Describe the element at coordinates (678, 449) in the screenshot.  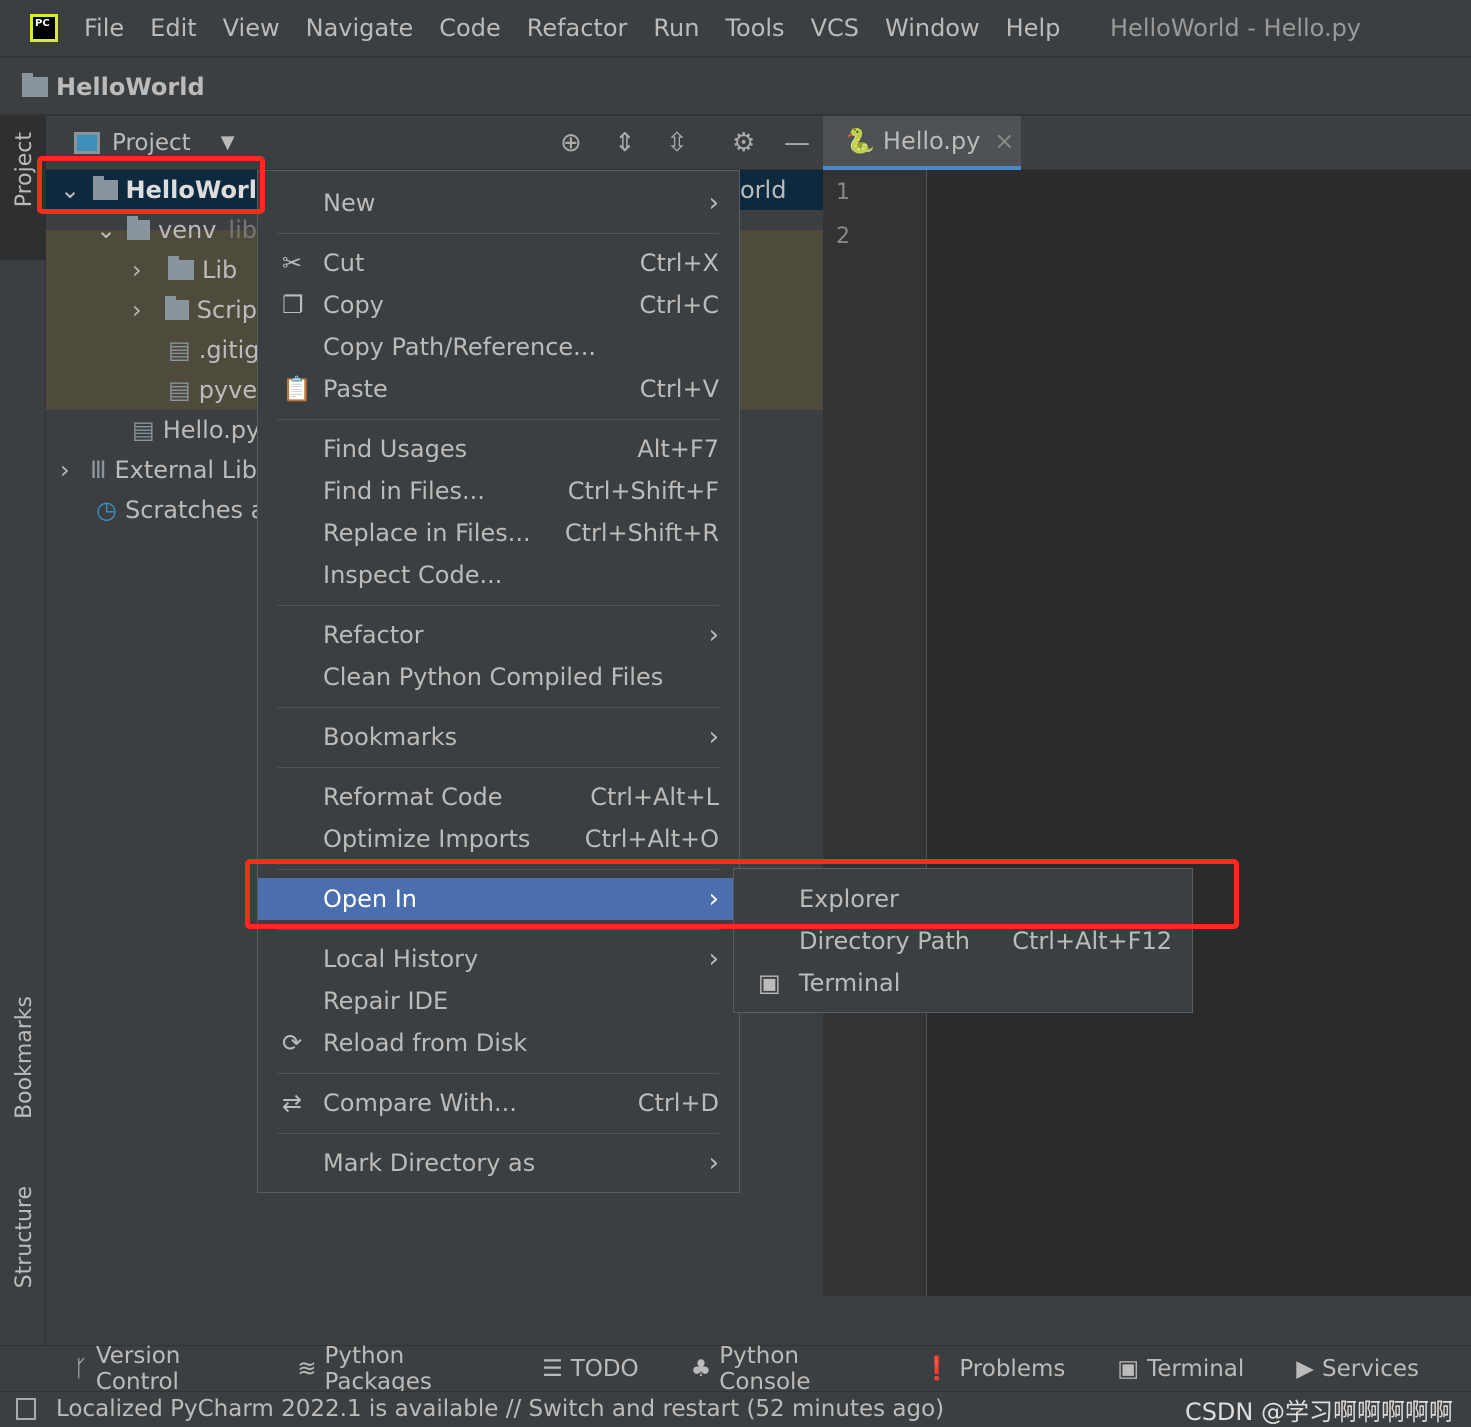
I see `shortcut: Alt+F7` at that location.